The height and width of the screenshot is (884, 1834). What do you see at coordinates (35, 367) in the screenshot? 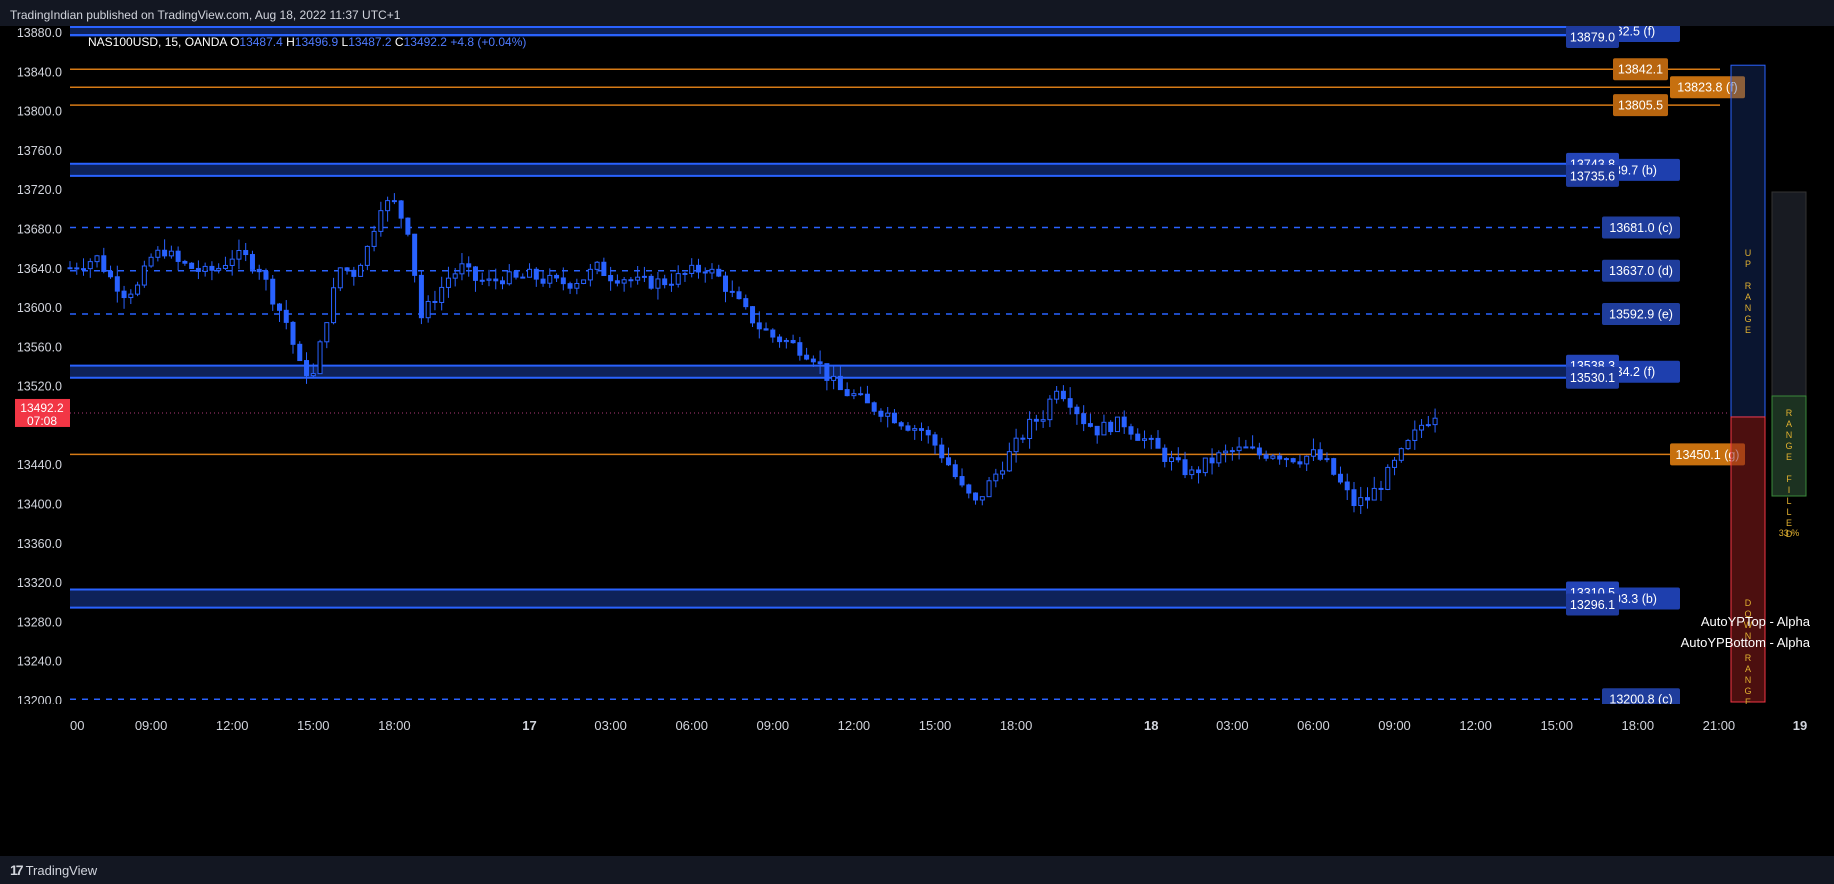
I see `price-axis-bg` at bounding box center [35, 367].